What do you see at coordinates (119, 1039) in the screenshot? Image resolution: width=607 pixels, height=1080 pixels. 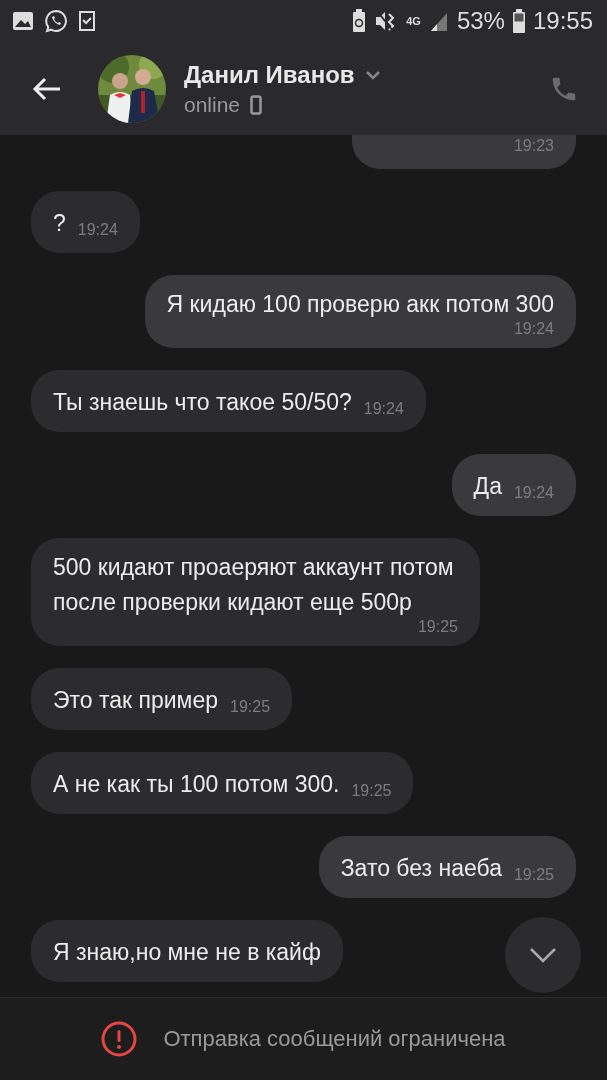 I see `warning-icon` at bounding box center [119, 1039].